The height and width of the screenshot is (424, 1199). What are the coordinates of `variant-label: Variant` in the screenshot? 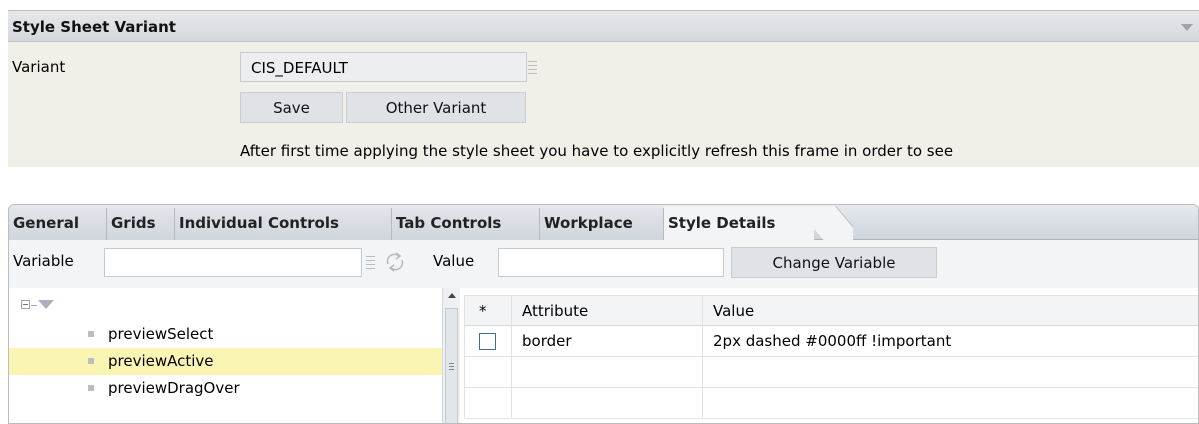 It's located at (39, 67).